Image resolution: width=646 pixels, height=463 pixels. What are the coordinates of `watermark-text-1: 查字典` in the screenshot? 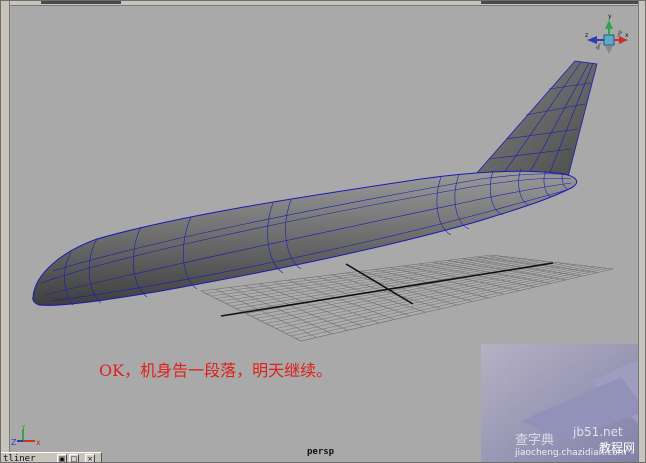 It's located at (535, 440).